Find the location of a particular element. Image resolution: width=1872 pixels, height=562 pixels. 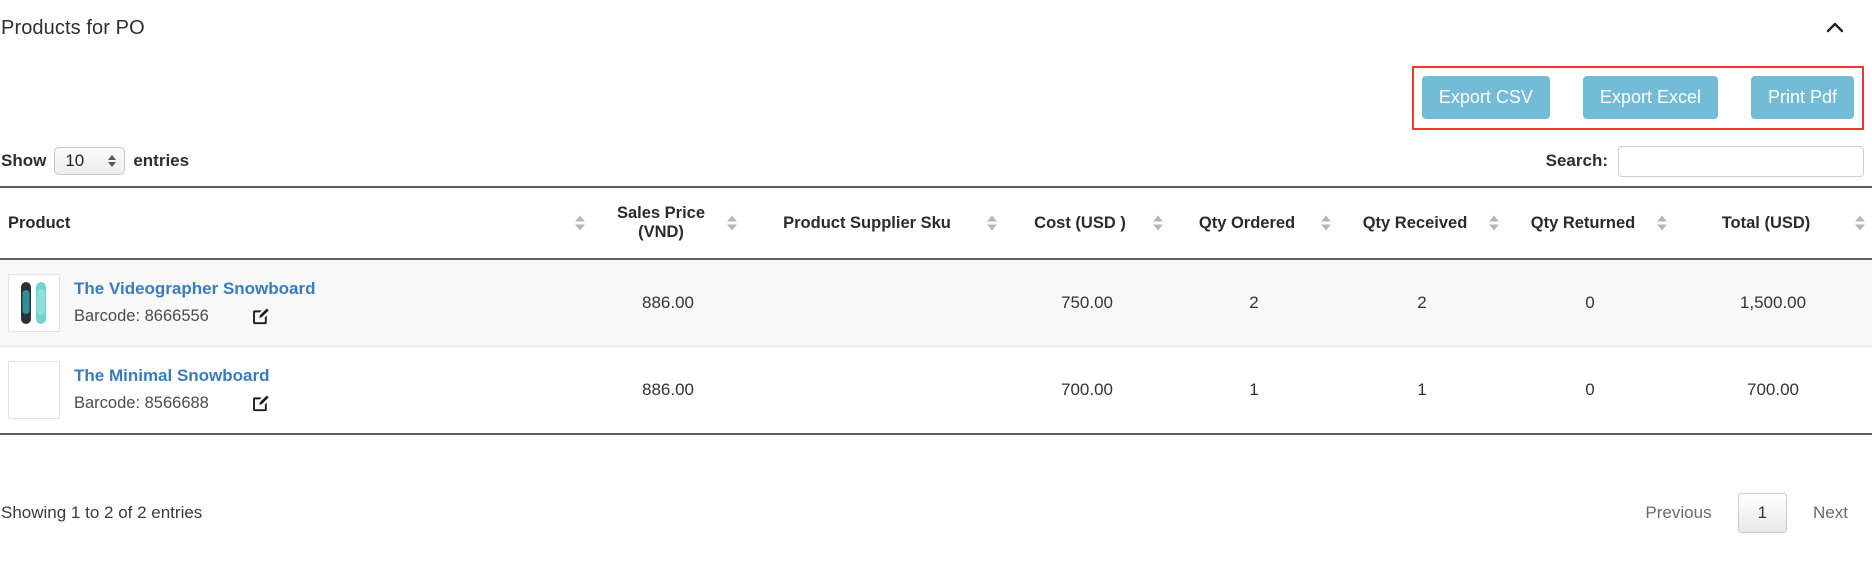

barcode-row: Barcode: 8566688 is located at coordinates (172, 403).